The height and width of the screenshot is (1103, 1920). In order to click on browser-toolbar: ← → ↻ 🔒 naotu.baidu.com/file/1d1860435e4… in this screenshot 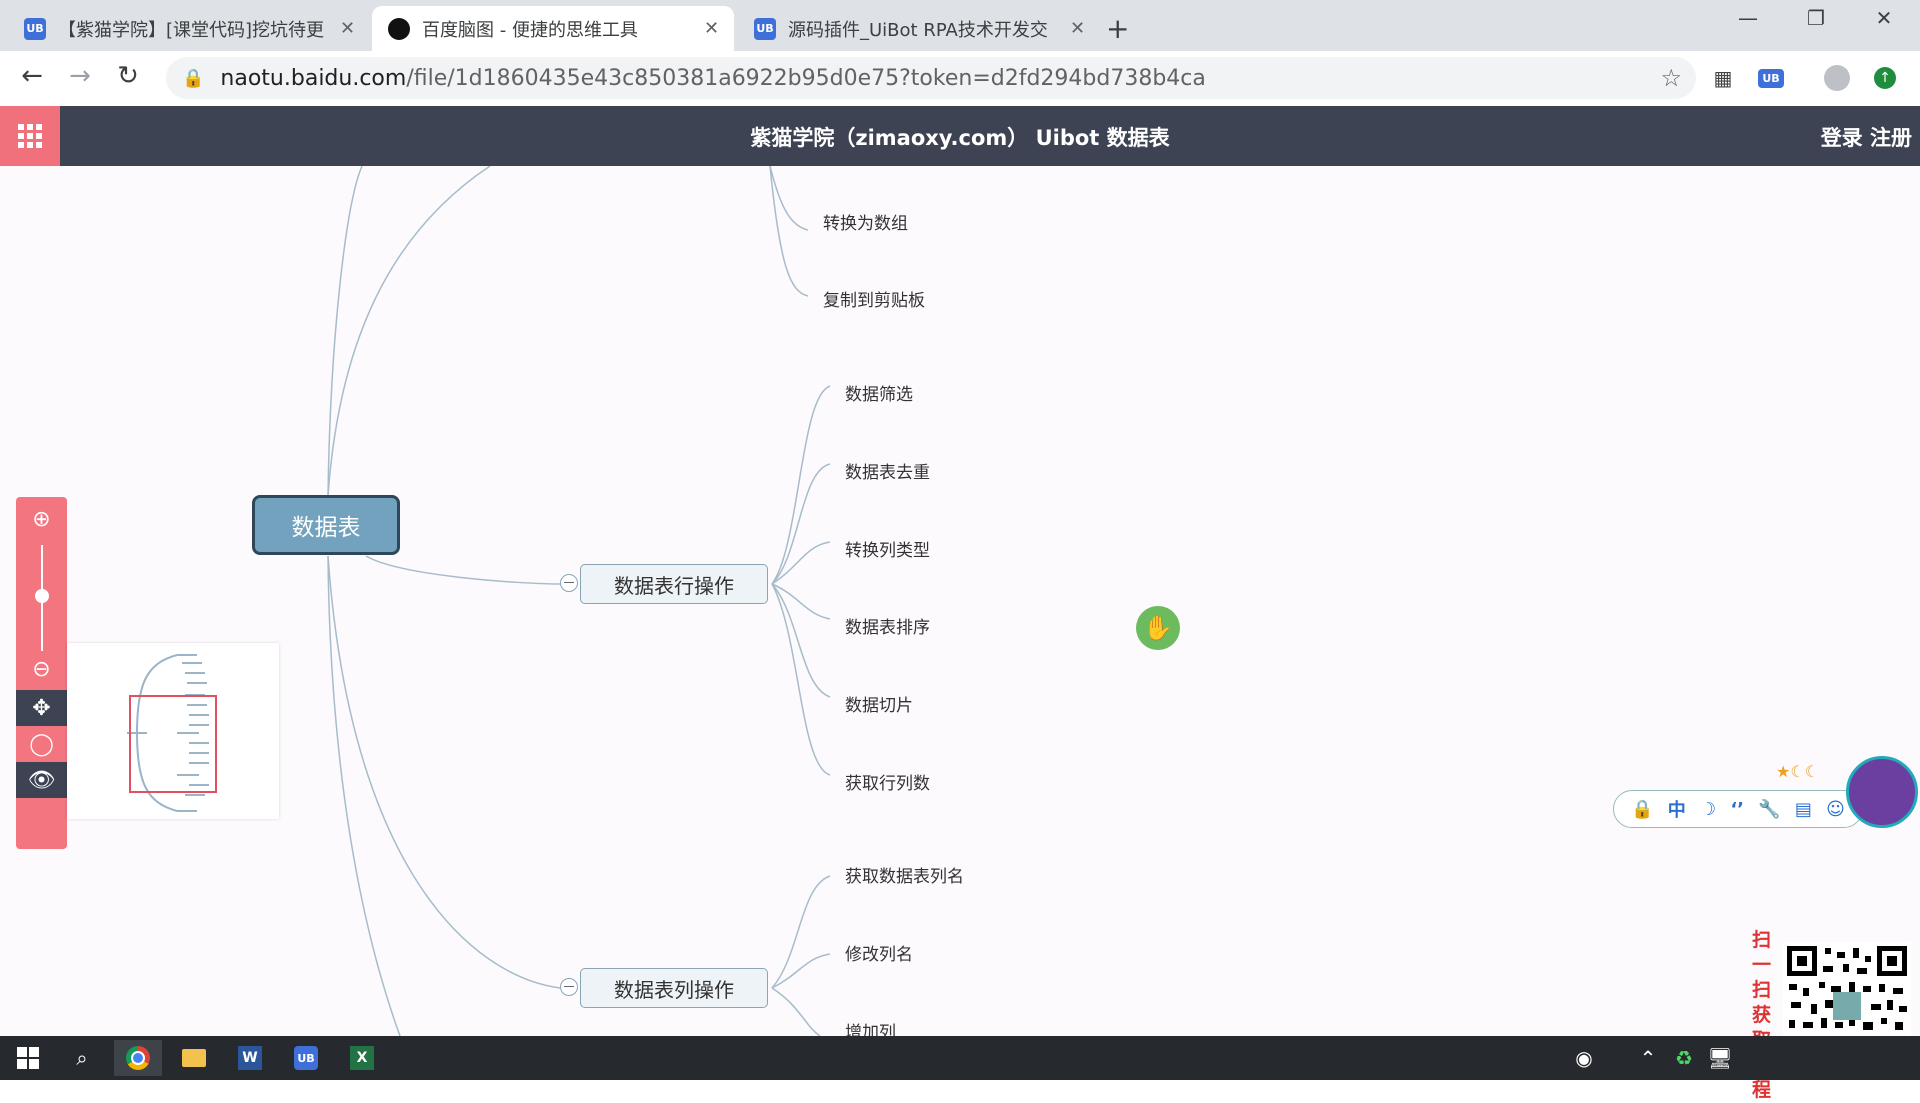, I will do `click(960, 79)`.